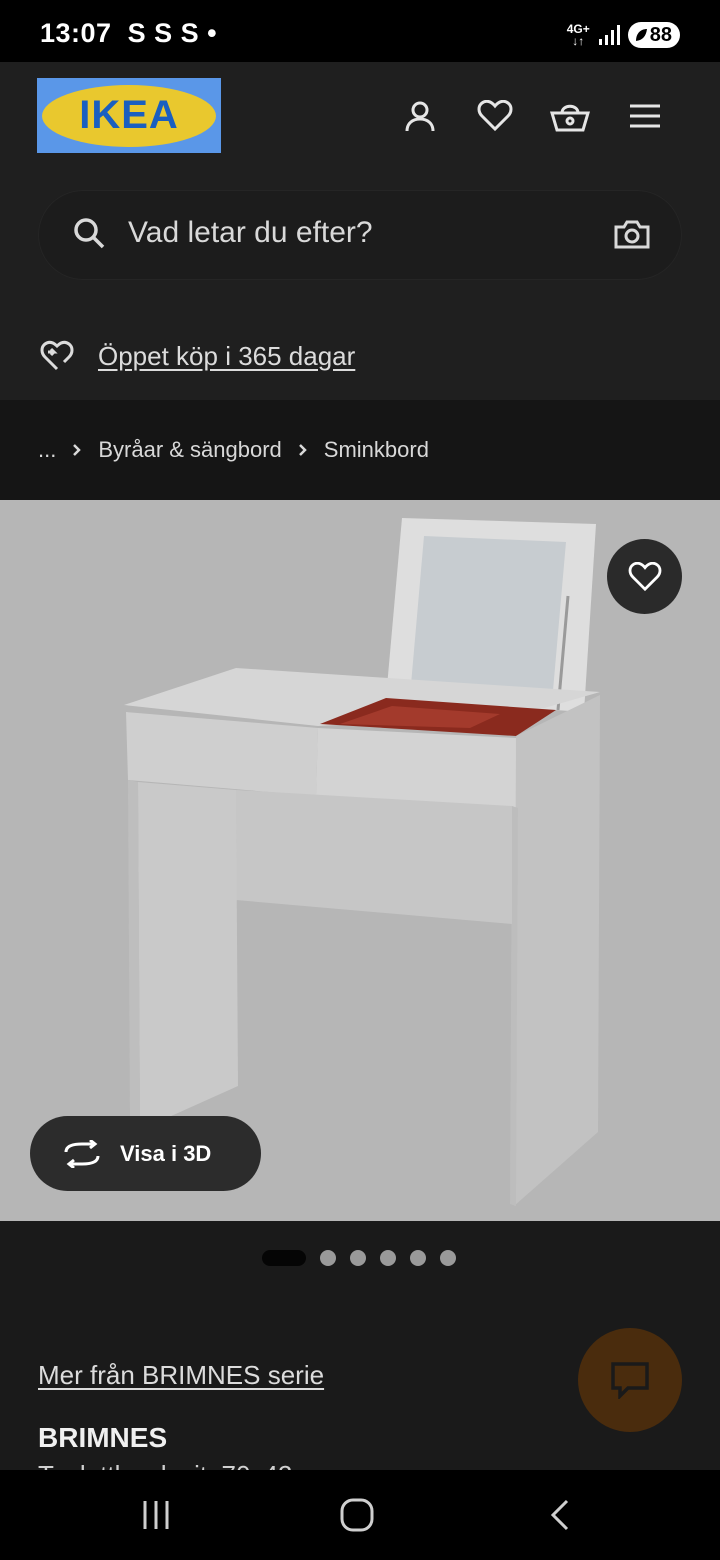 The height and width of the screenshot is (1560, 720). What do you see at coordinates (57, 355) in the screenshot?
I see `return-heart-icon` at bounding box center [57, 355].